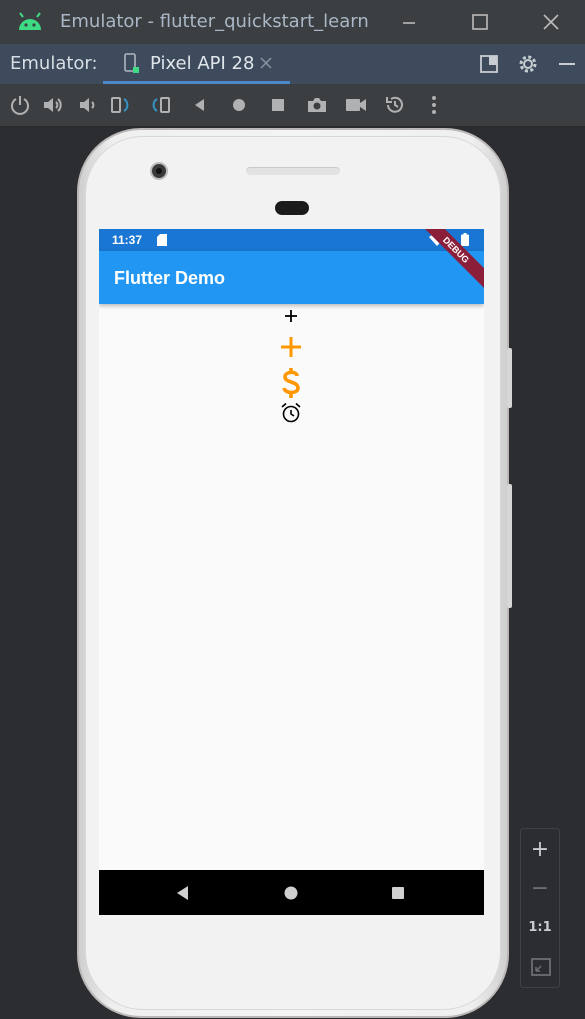 The width and height of the screenshot is (585, 1019). I want to click on window-mode-icon, so click(489, 64).